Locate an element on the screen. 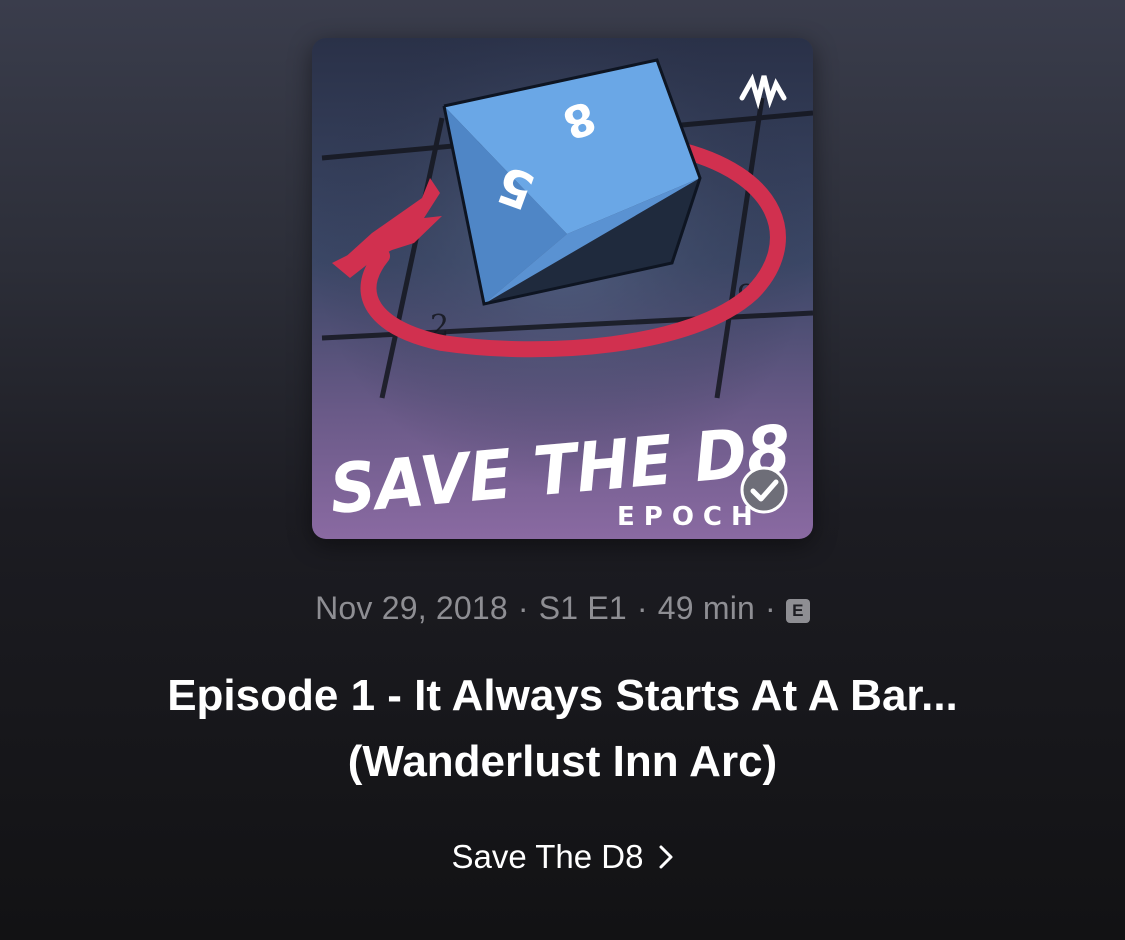 The image size is (1125, 940). show-name: Save The D8 is located at coordinates (547, 856).